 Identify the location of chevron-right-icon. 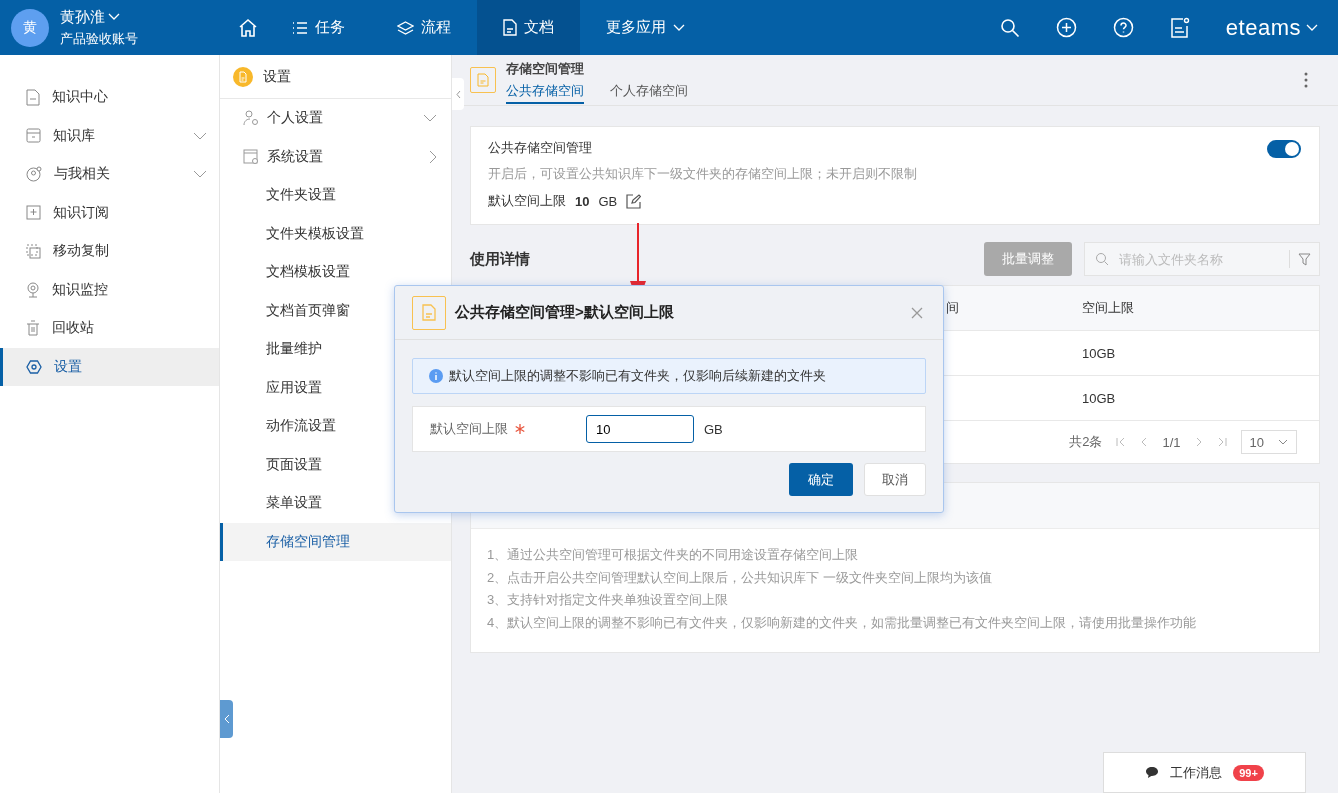
(433, 156).